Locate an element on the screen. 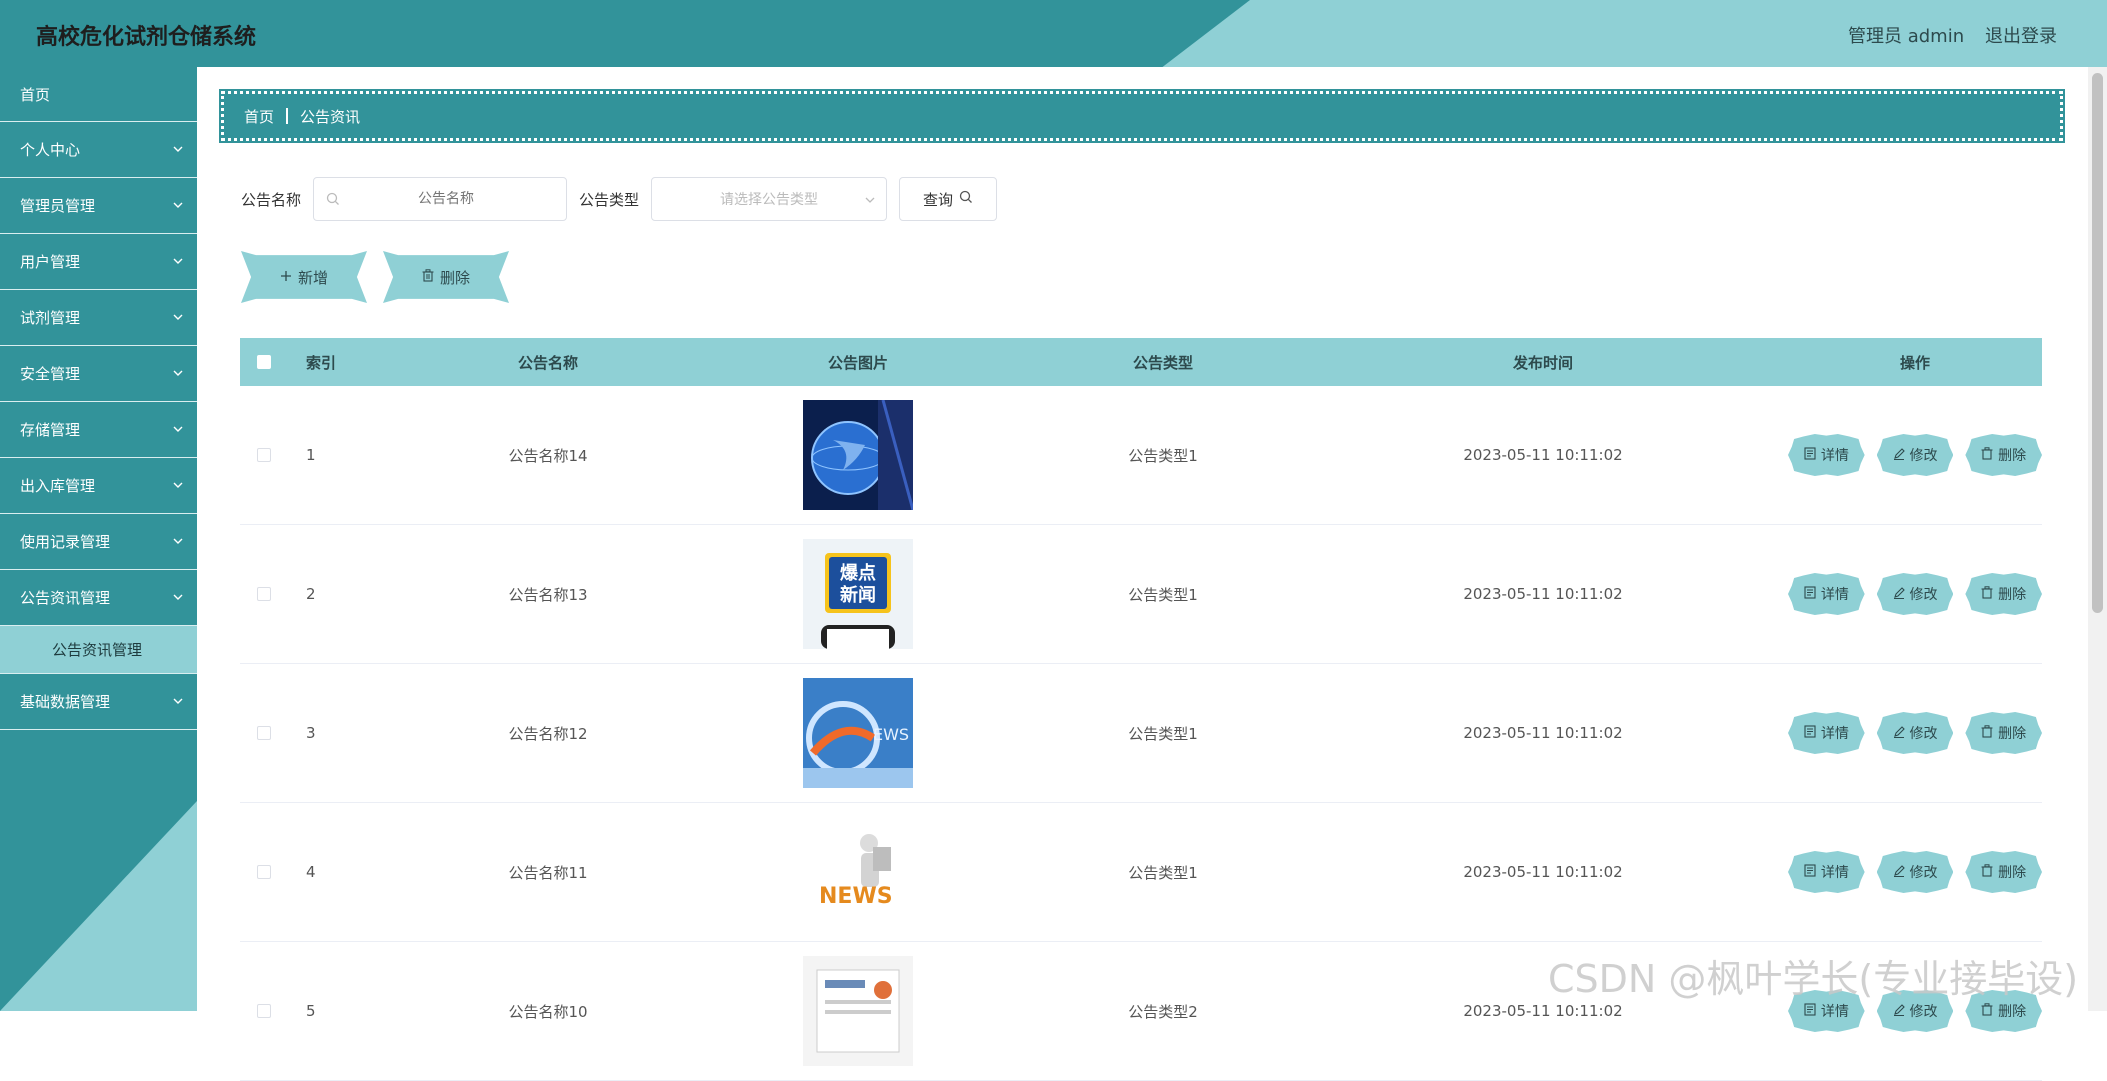 This screenshot has width=2107, height=1081. news-figure-image: NEWS is located at coordinates (858, 872).